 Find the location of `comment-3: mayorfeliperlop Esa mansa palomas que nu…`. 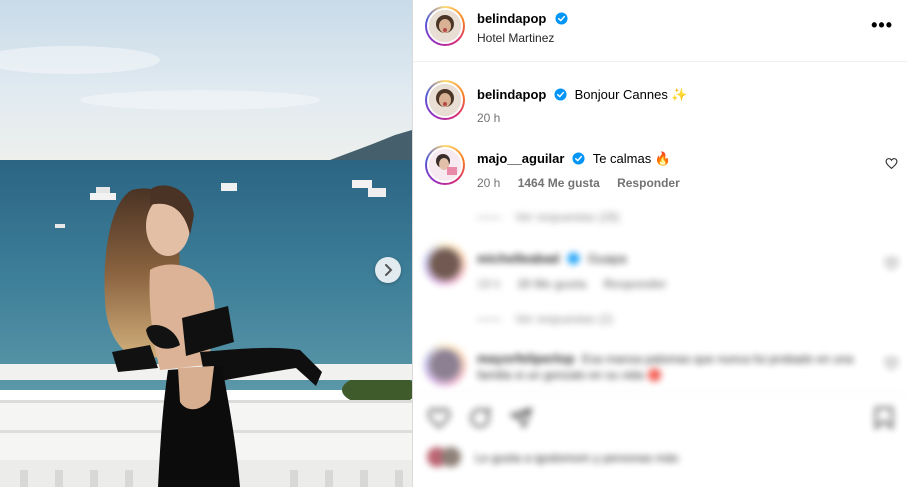

comment-3: mayorfeliperlop Esa mansa palomas que nu… is located at coordinates (672, 367).